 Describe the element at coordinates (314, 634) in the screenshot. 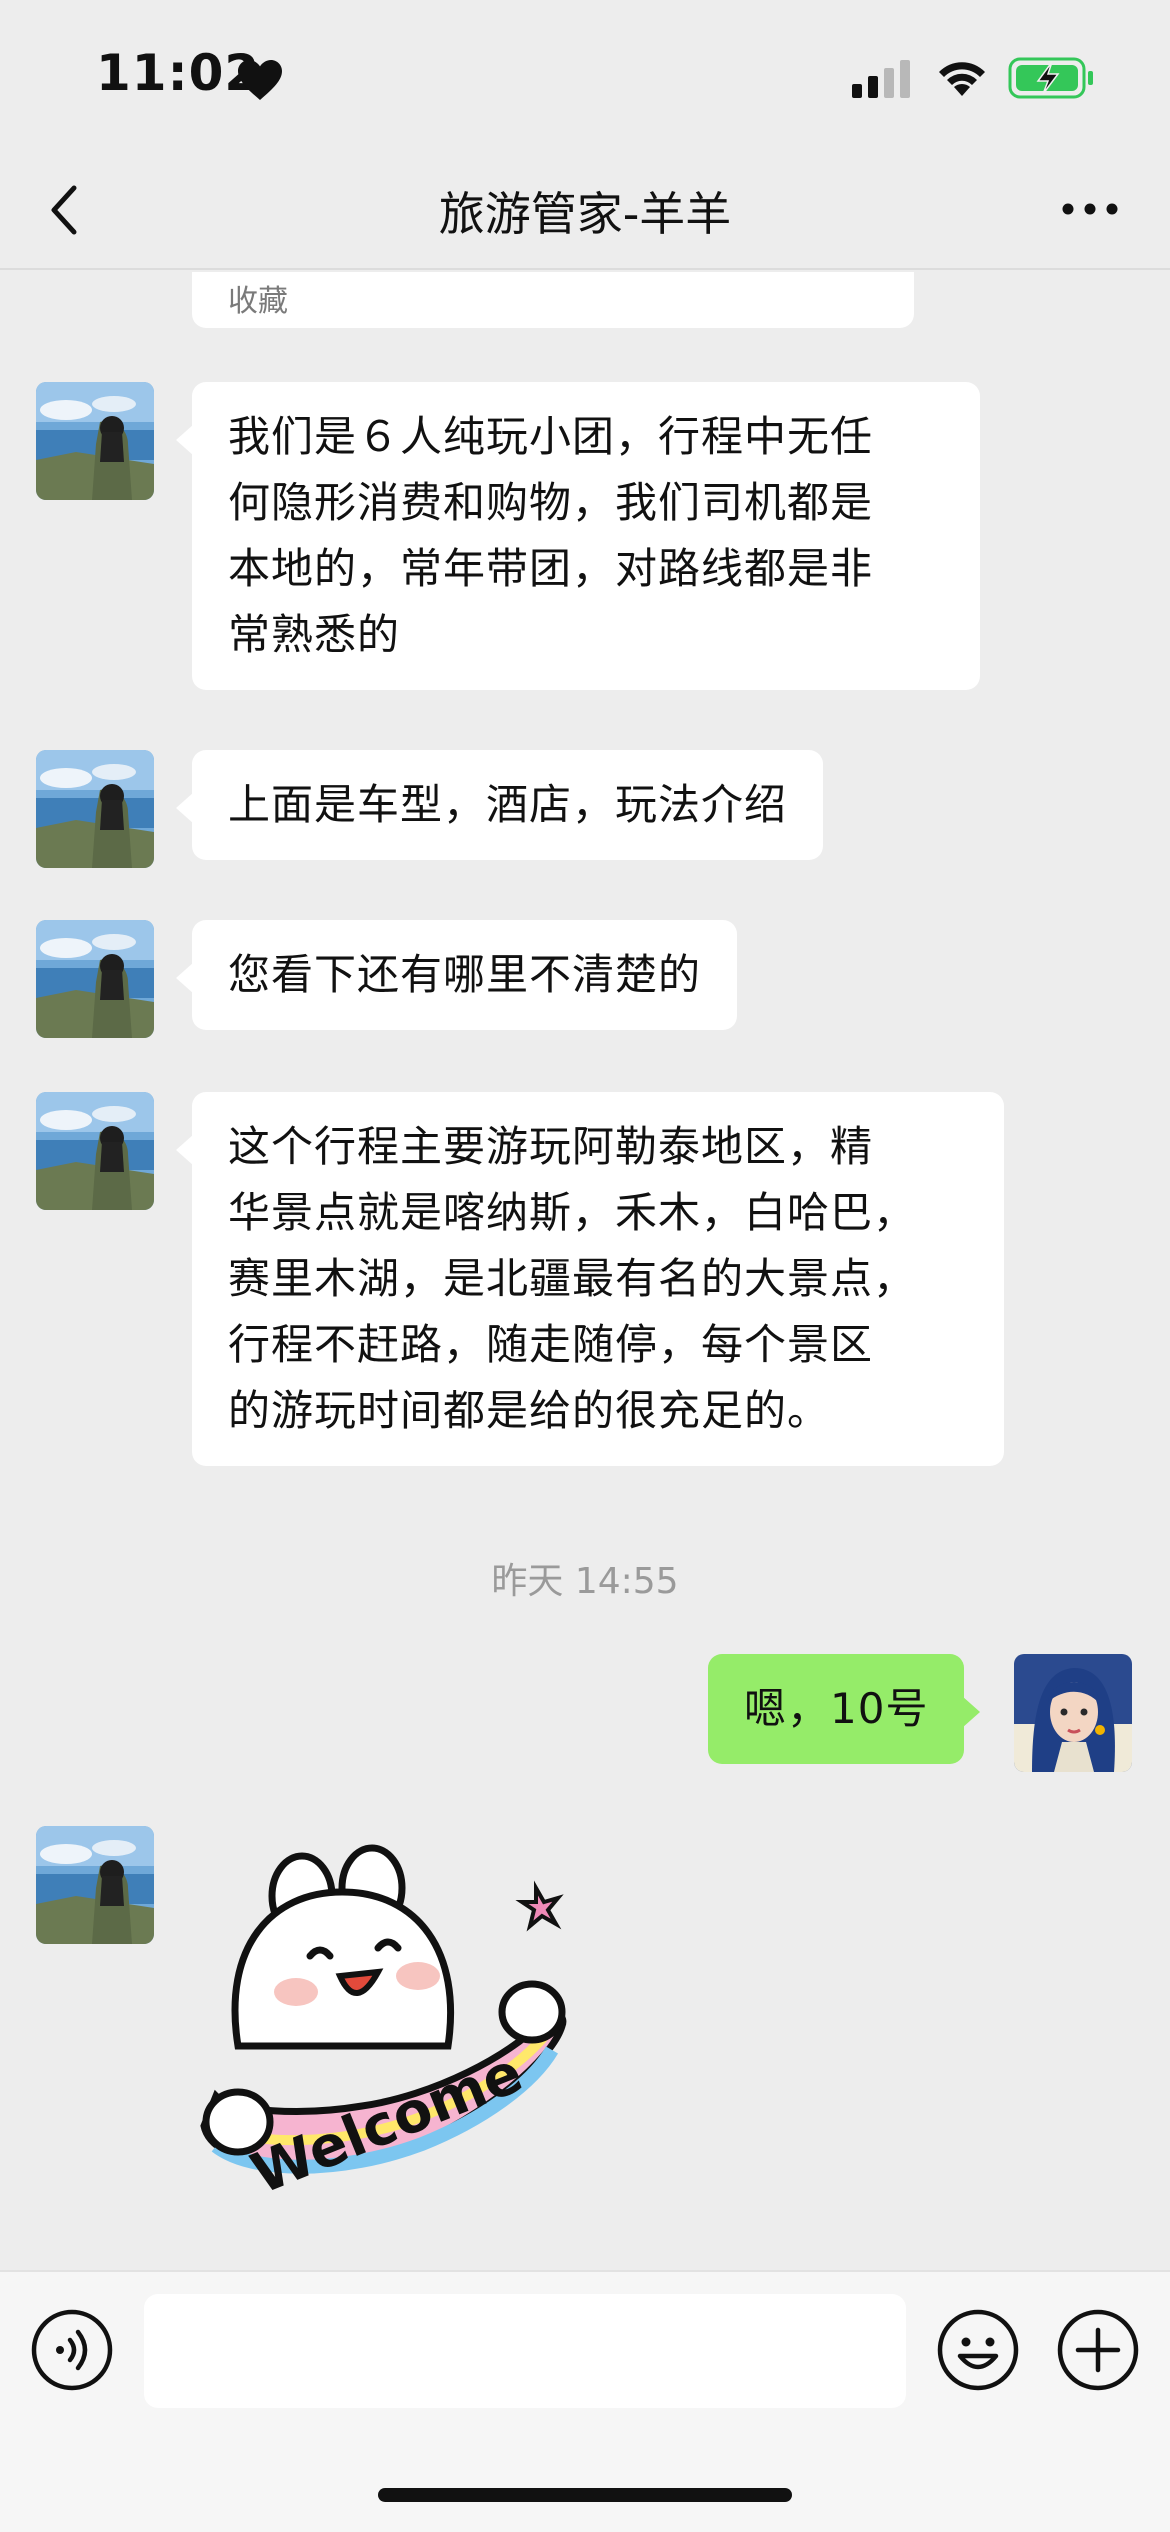

I see `message-line: 常熟悉的` at that location.